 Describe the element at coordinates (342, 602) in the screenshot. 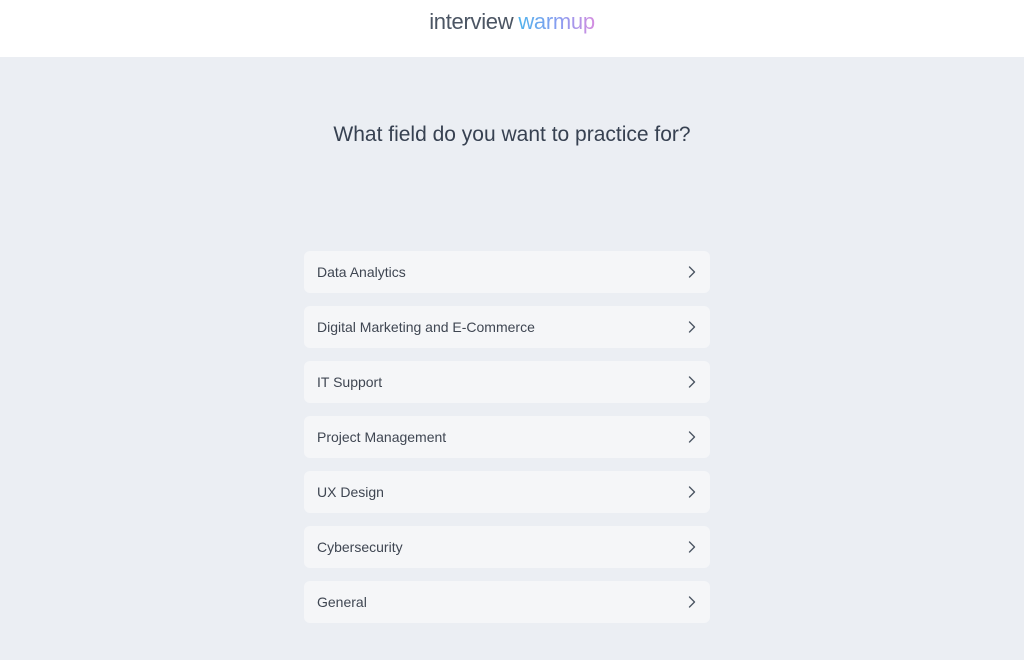

I see `option-label: General` at that location.